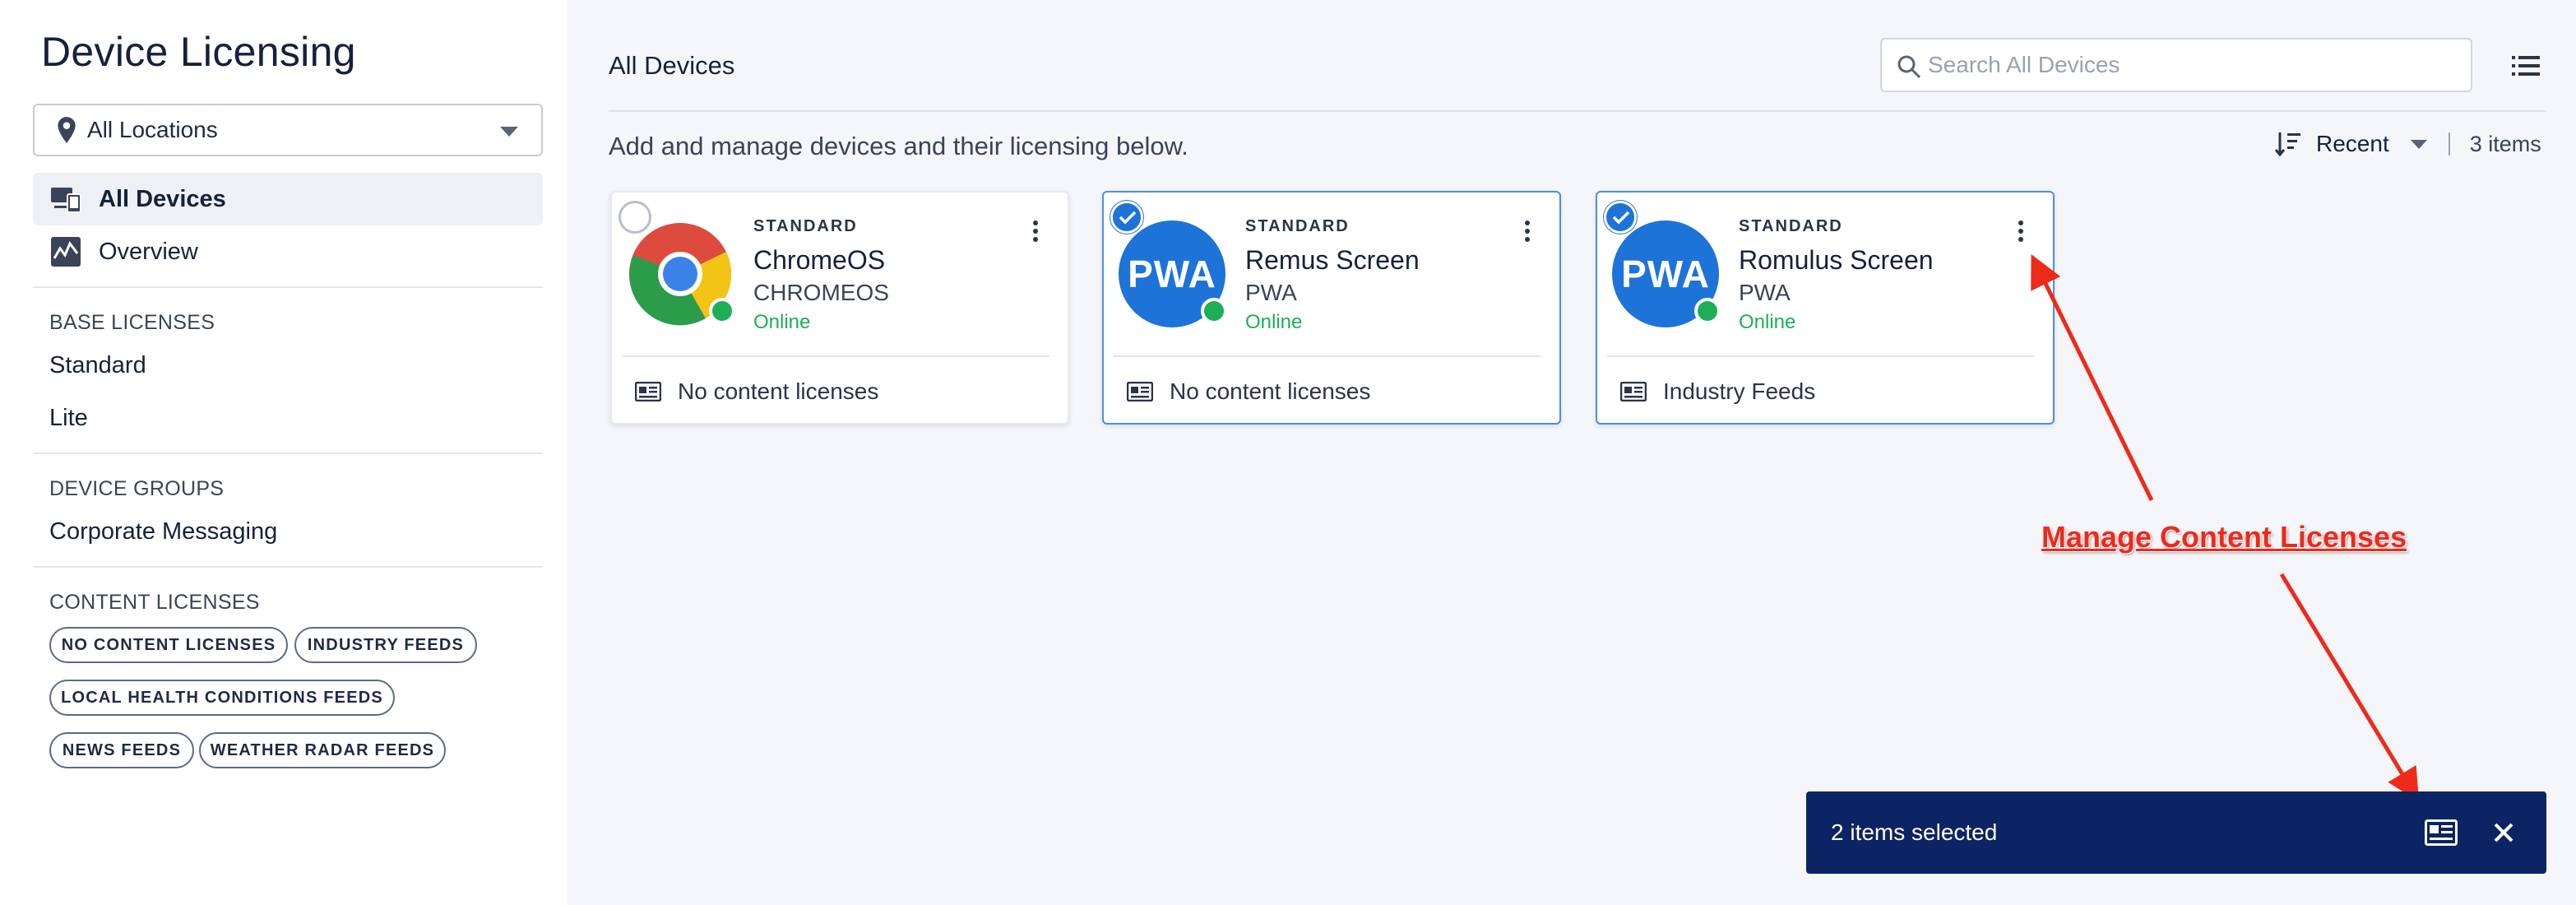  I want to click on item-count: 3 items, so click(2505, 143).